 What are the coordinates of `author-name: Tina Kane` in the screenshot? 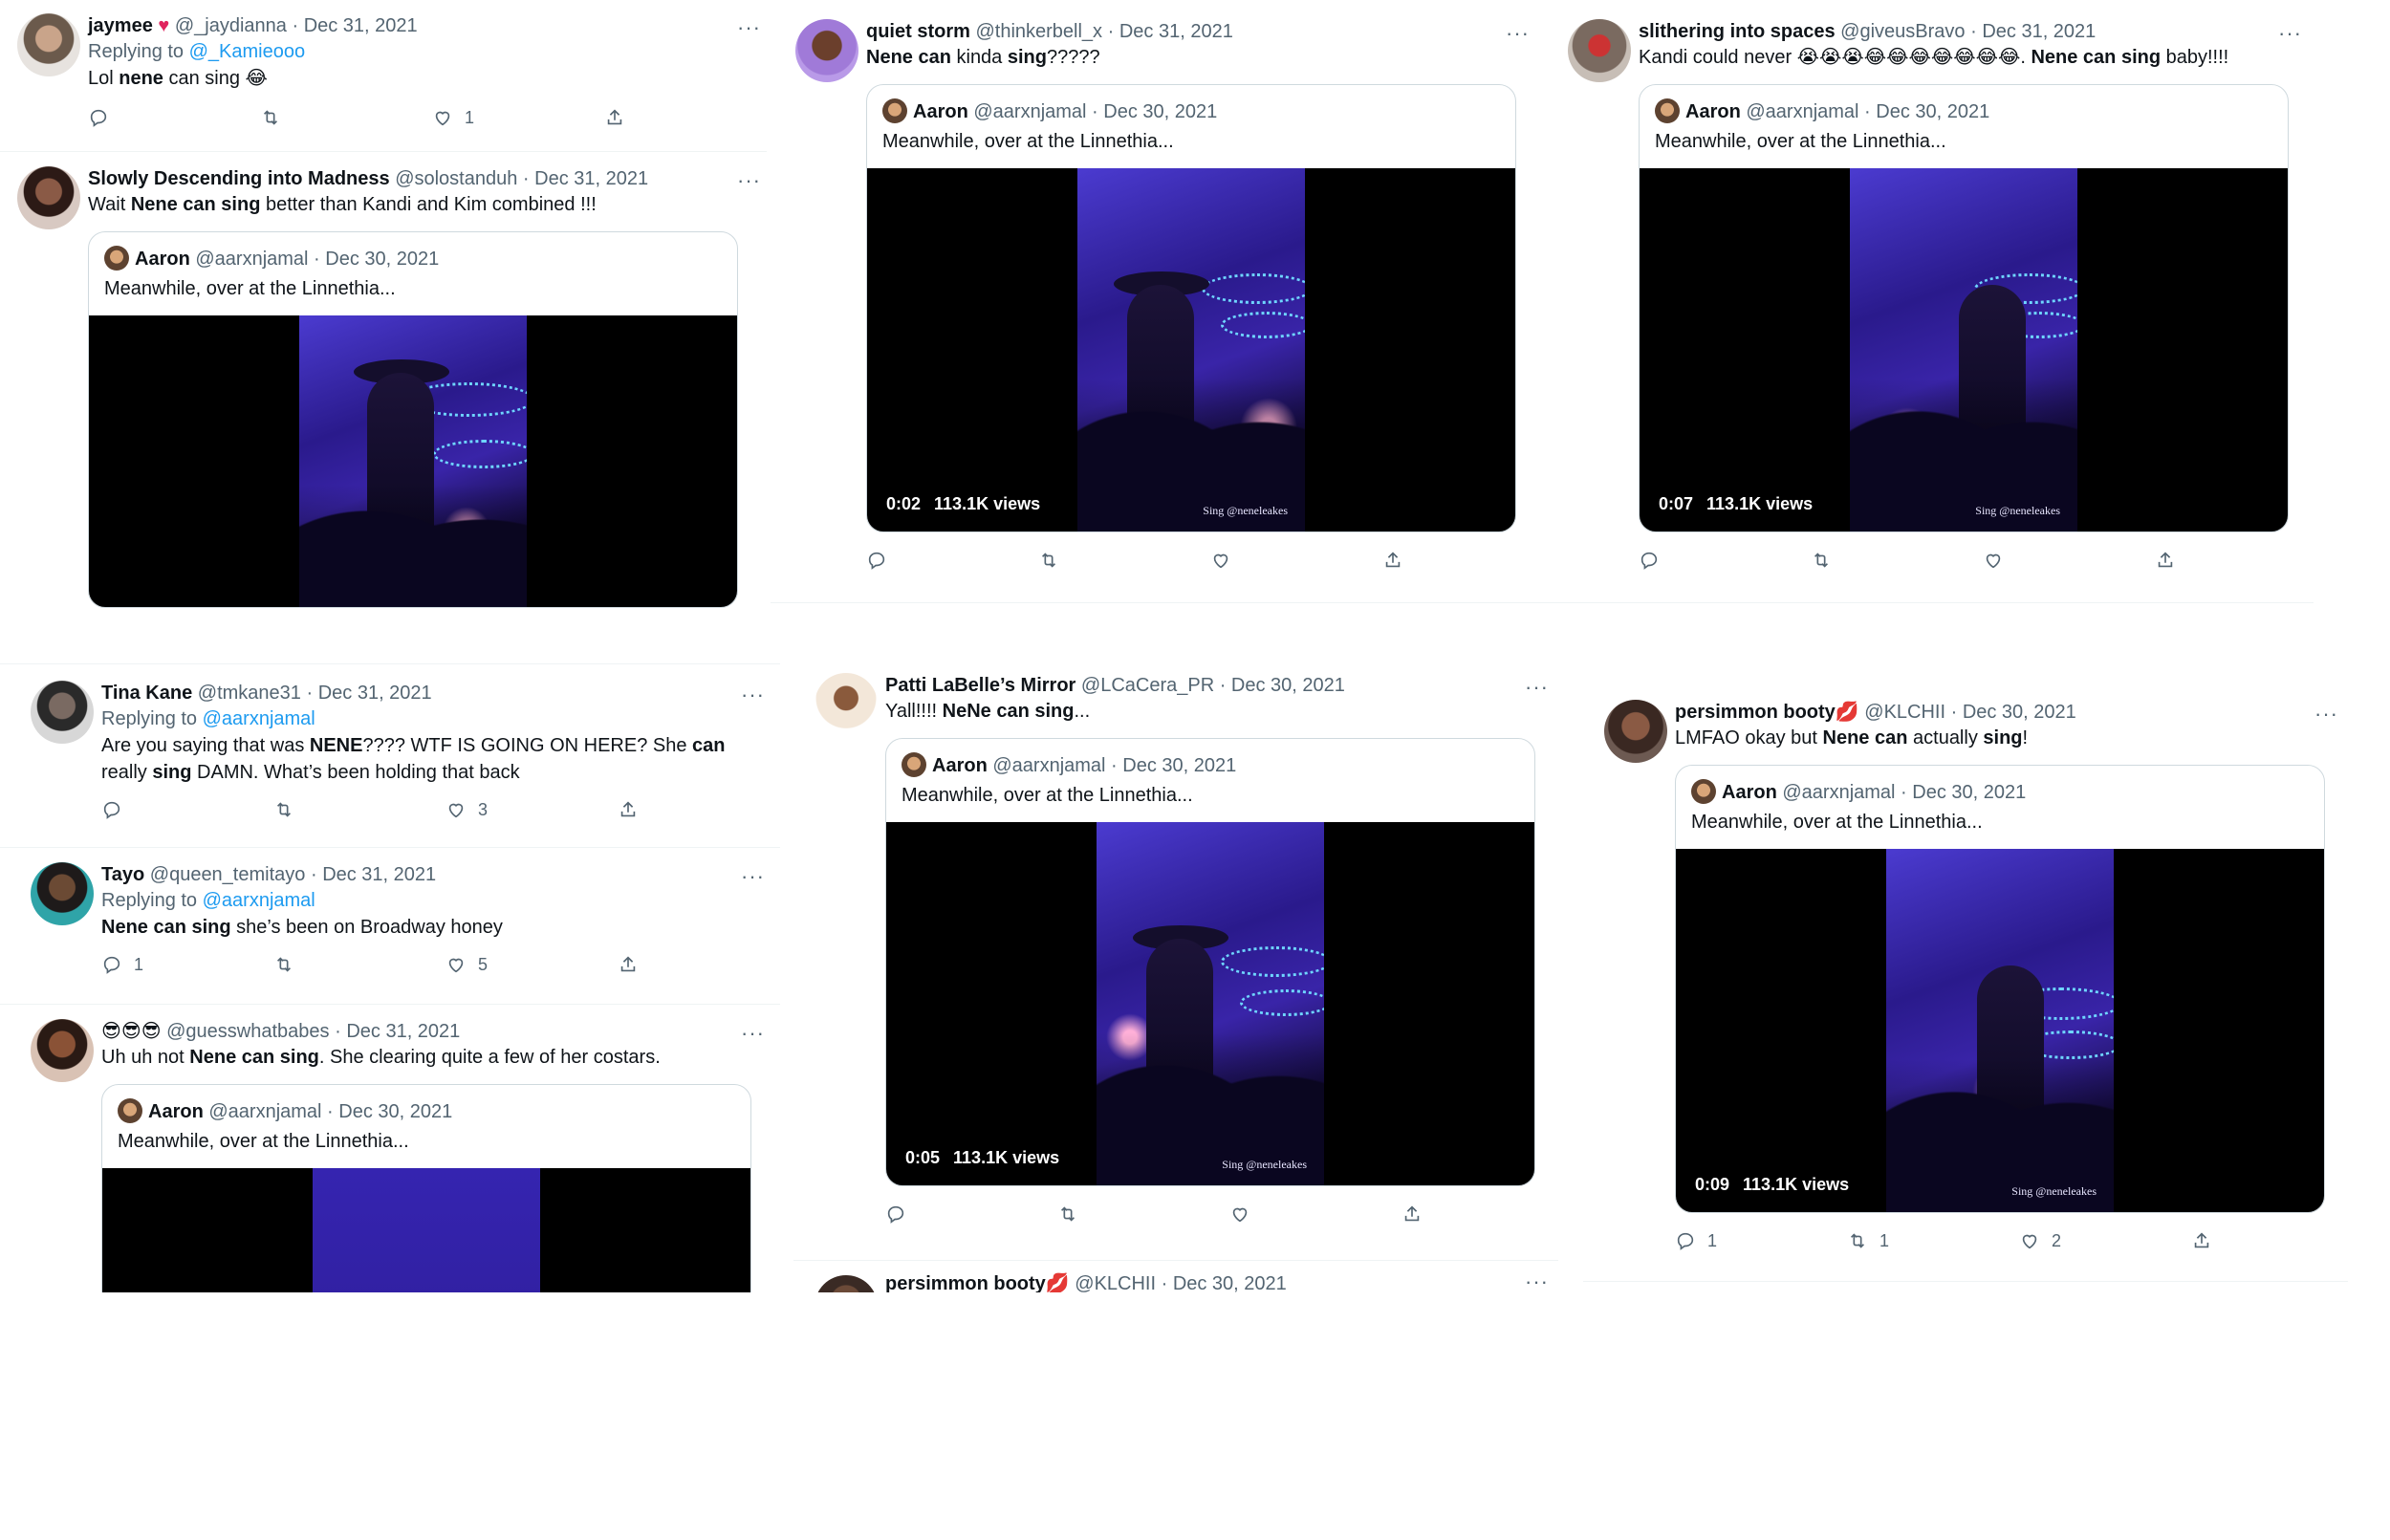 It's located at (146, 693).